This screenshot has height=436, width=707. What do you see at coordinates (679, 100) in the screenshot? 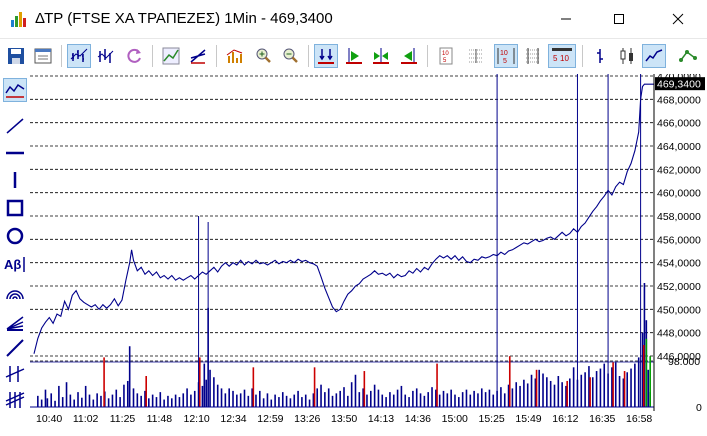
I see `price-tick-label: 468,0000` at bounding box center [679, 100].